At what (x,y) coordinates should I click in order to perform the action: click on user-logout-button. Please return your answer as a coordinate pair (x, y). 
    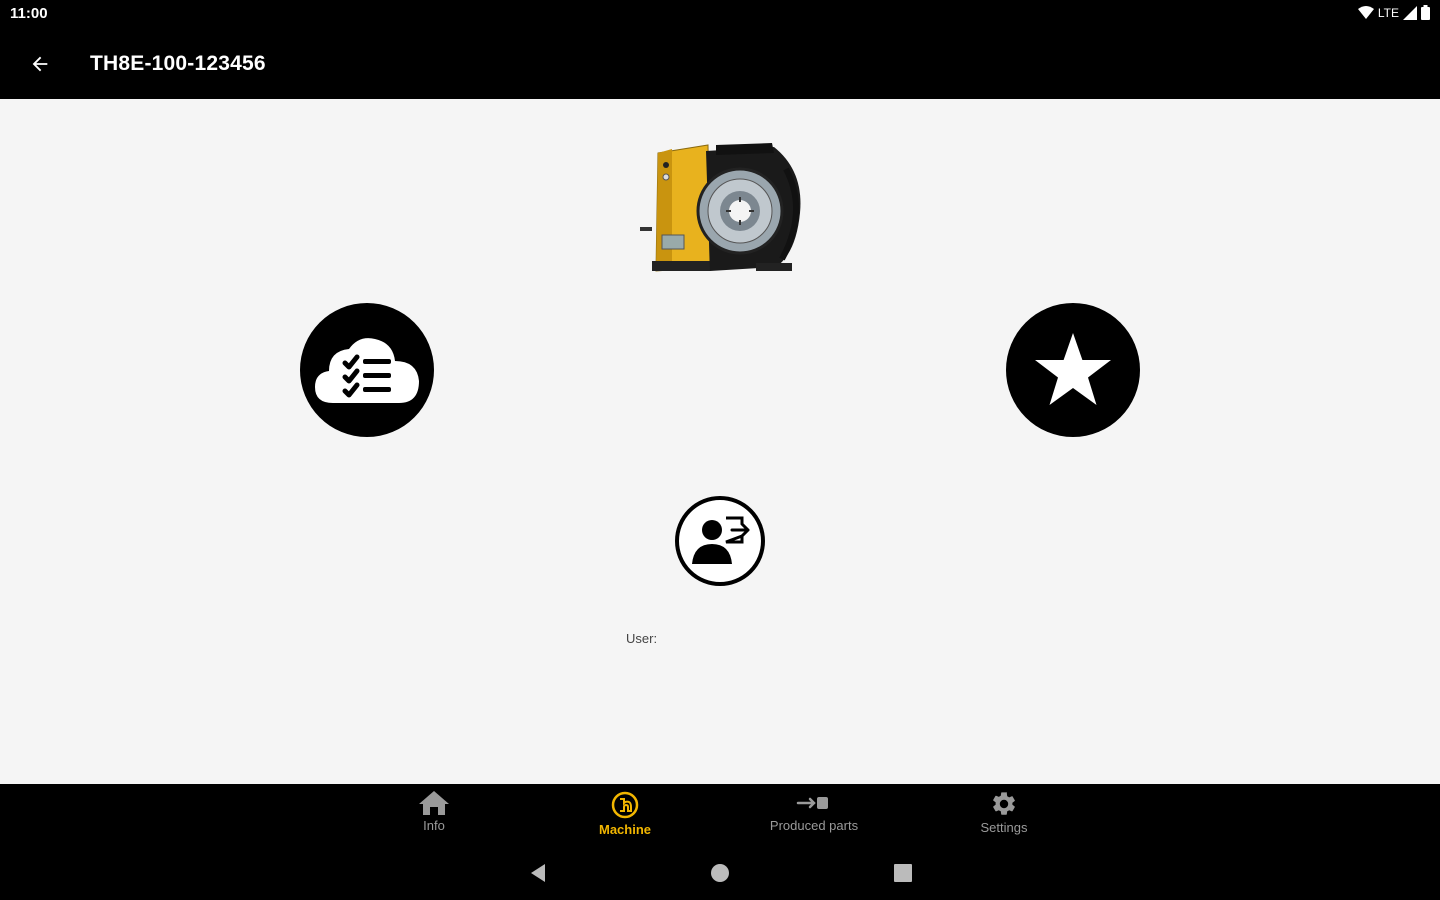
    Looking at the image, I should click on (720, 541).